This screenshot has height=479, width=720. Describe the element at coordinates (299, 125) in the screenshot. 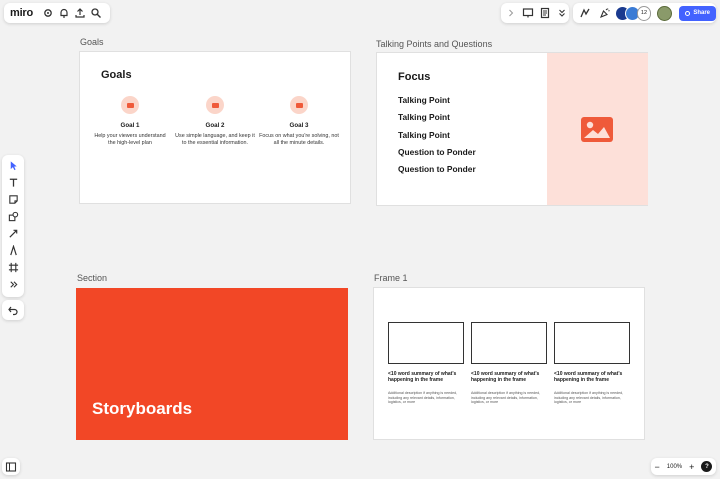

I see `goal-title: Goal 3` at that location.